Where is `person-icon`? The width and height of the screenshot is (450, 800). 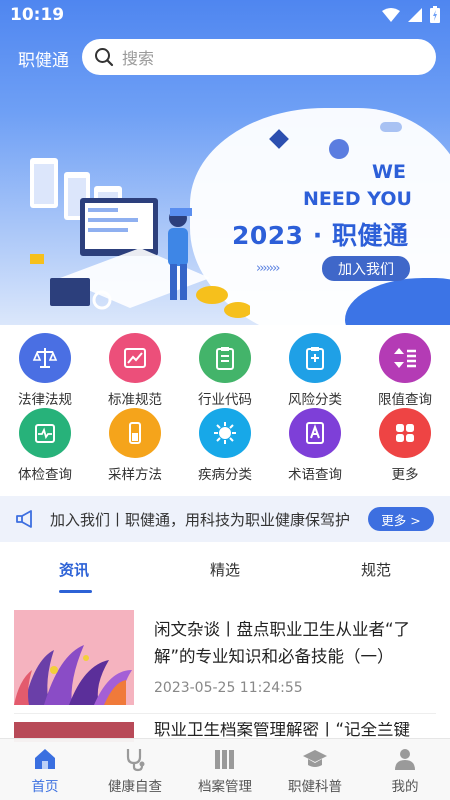
person-icon is located at coordinates (405, 759).